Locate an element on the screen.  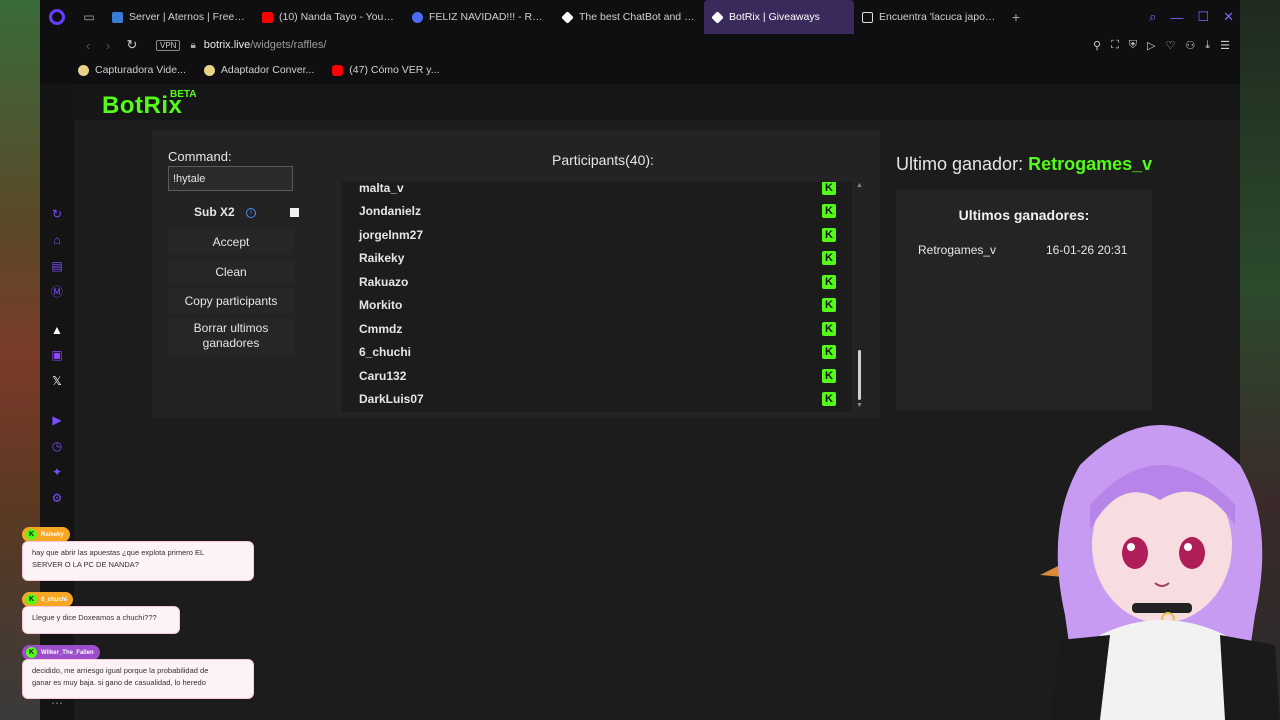
avatar-eye-left is located at coordinates (1135, 553).